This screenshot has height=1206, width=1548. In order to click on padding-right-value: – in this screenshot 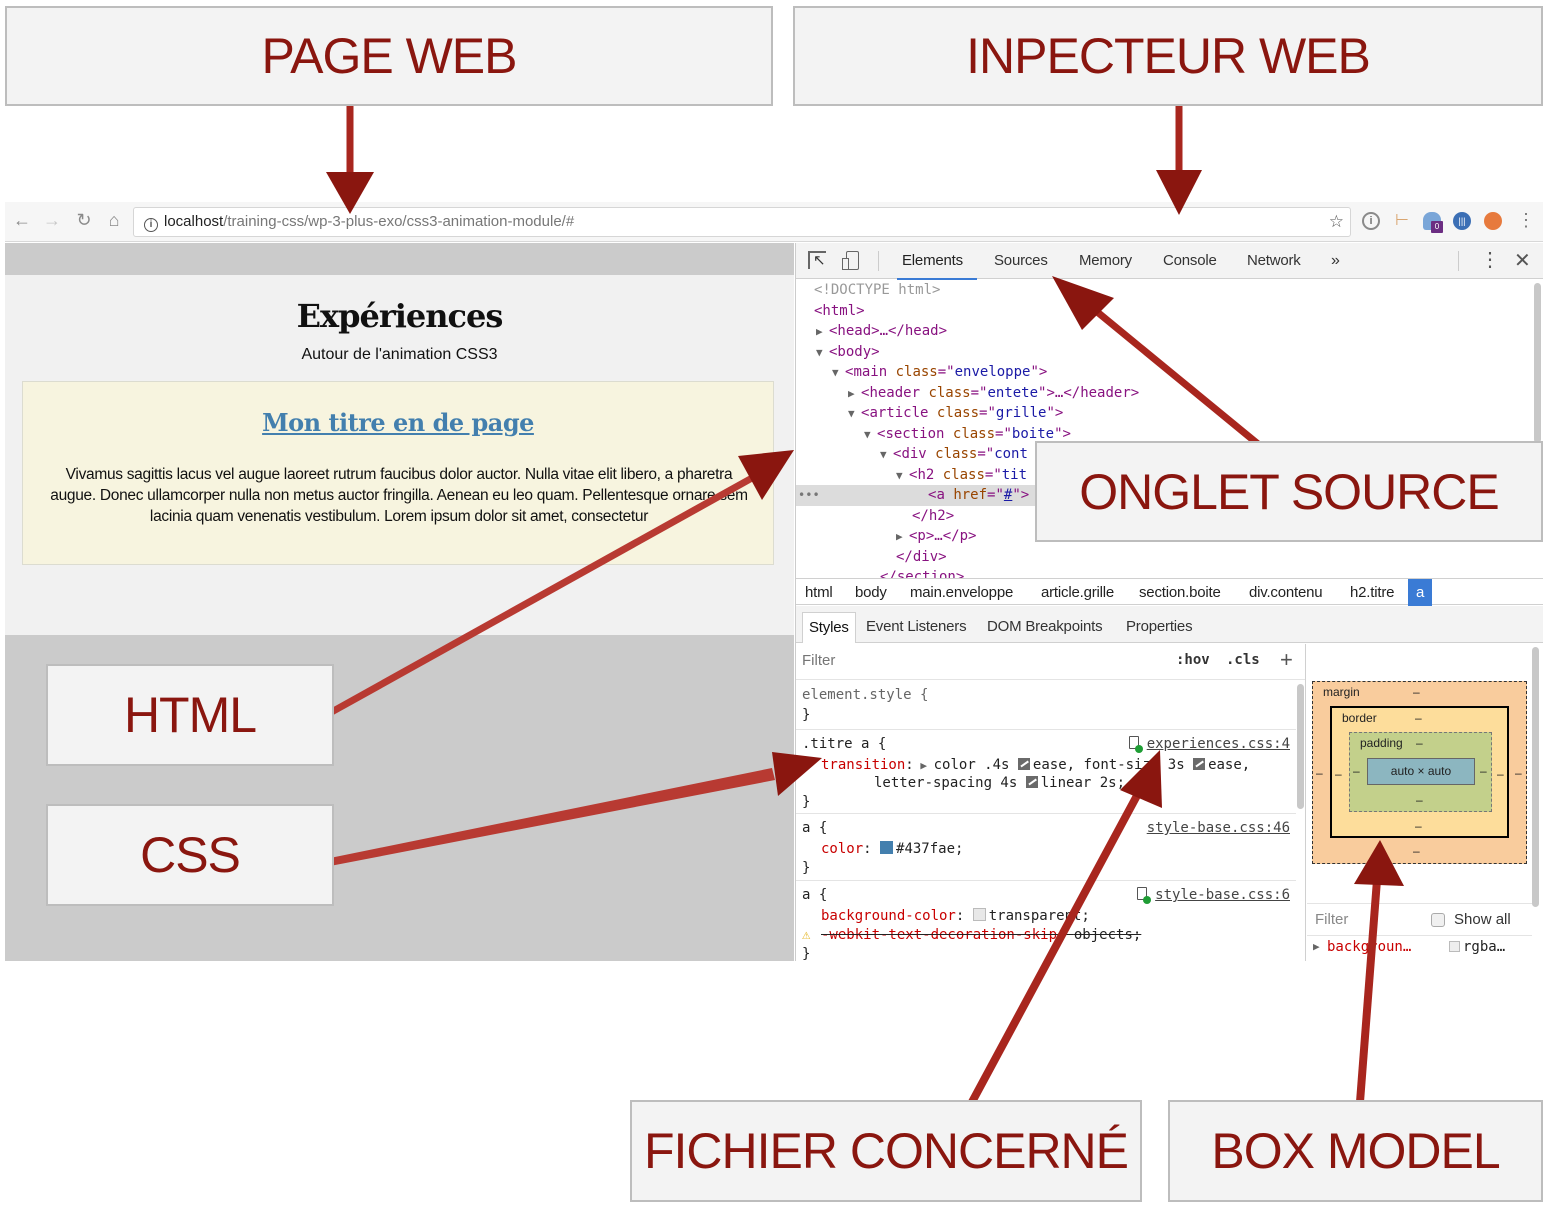, I will do `click(1483, 771)`.